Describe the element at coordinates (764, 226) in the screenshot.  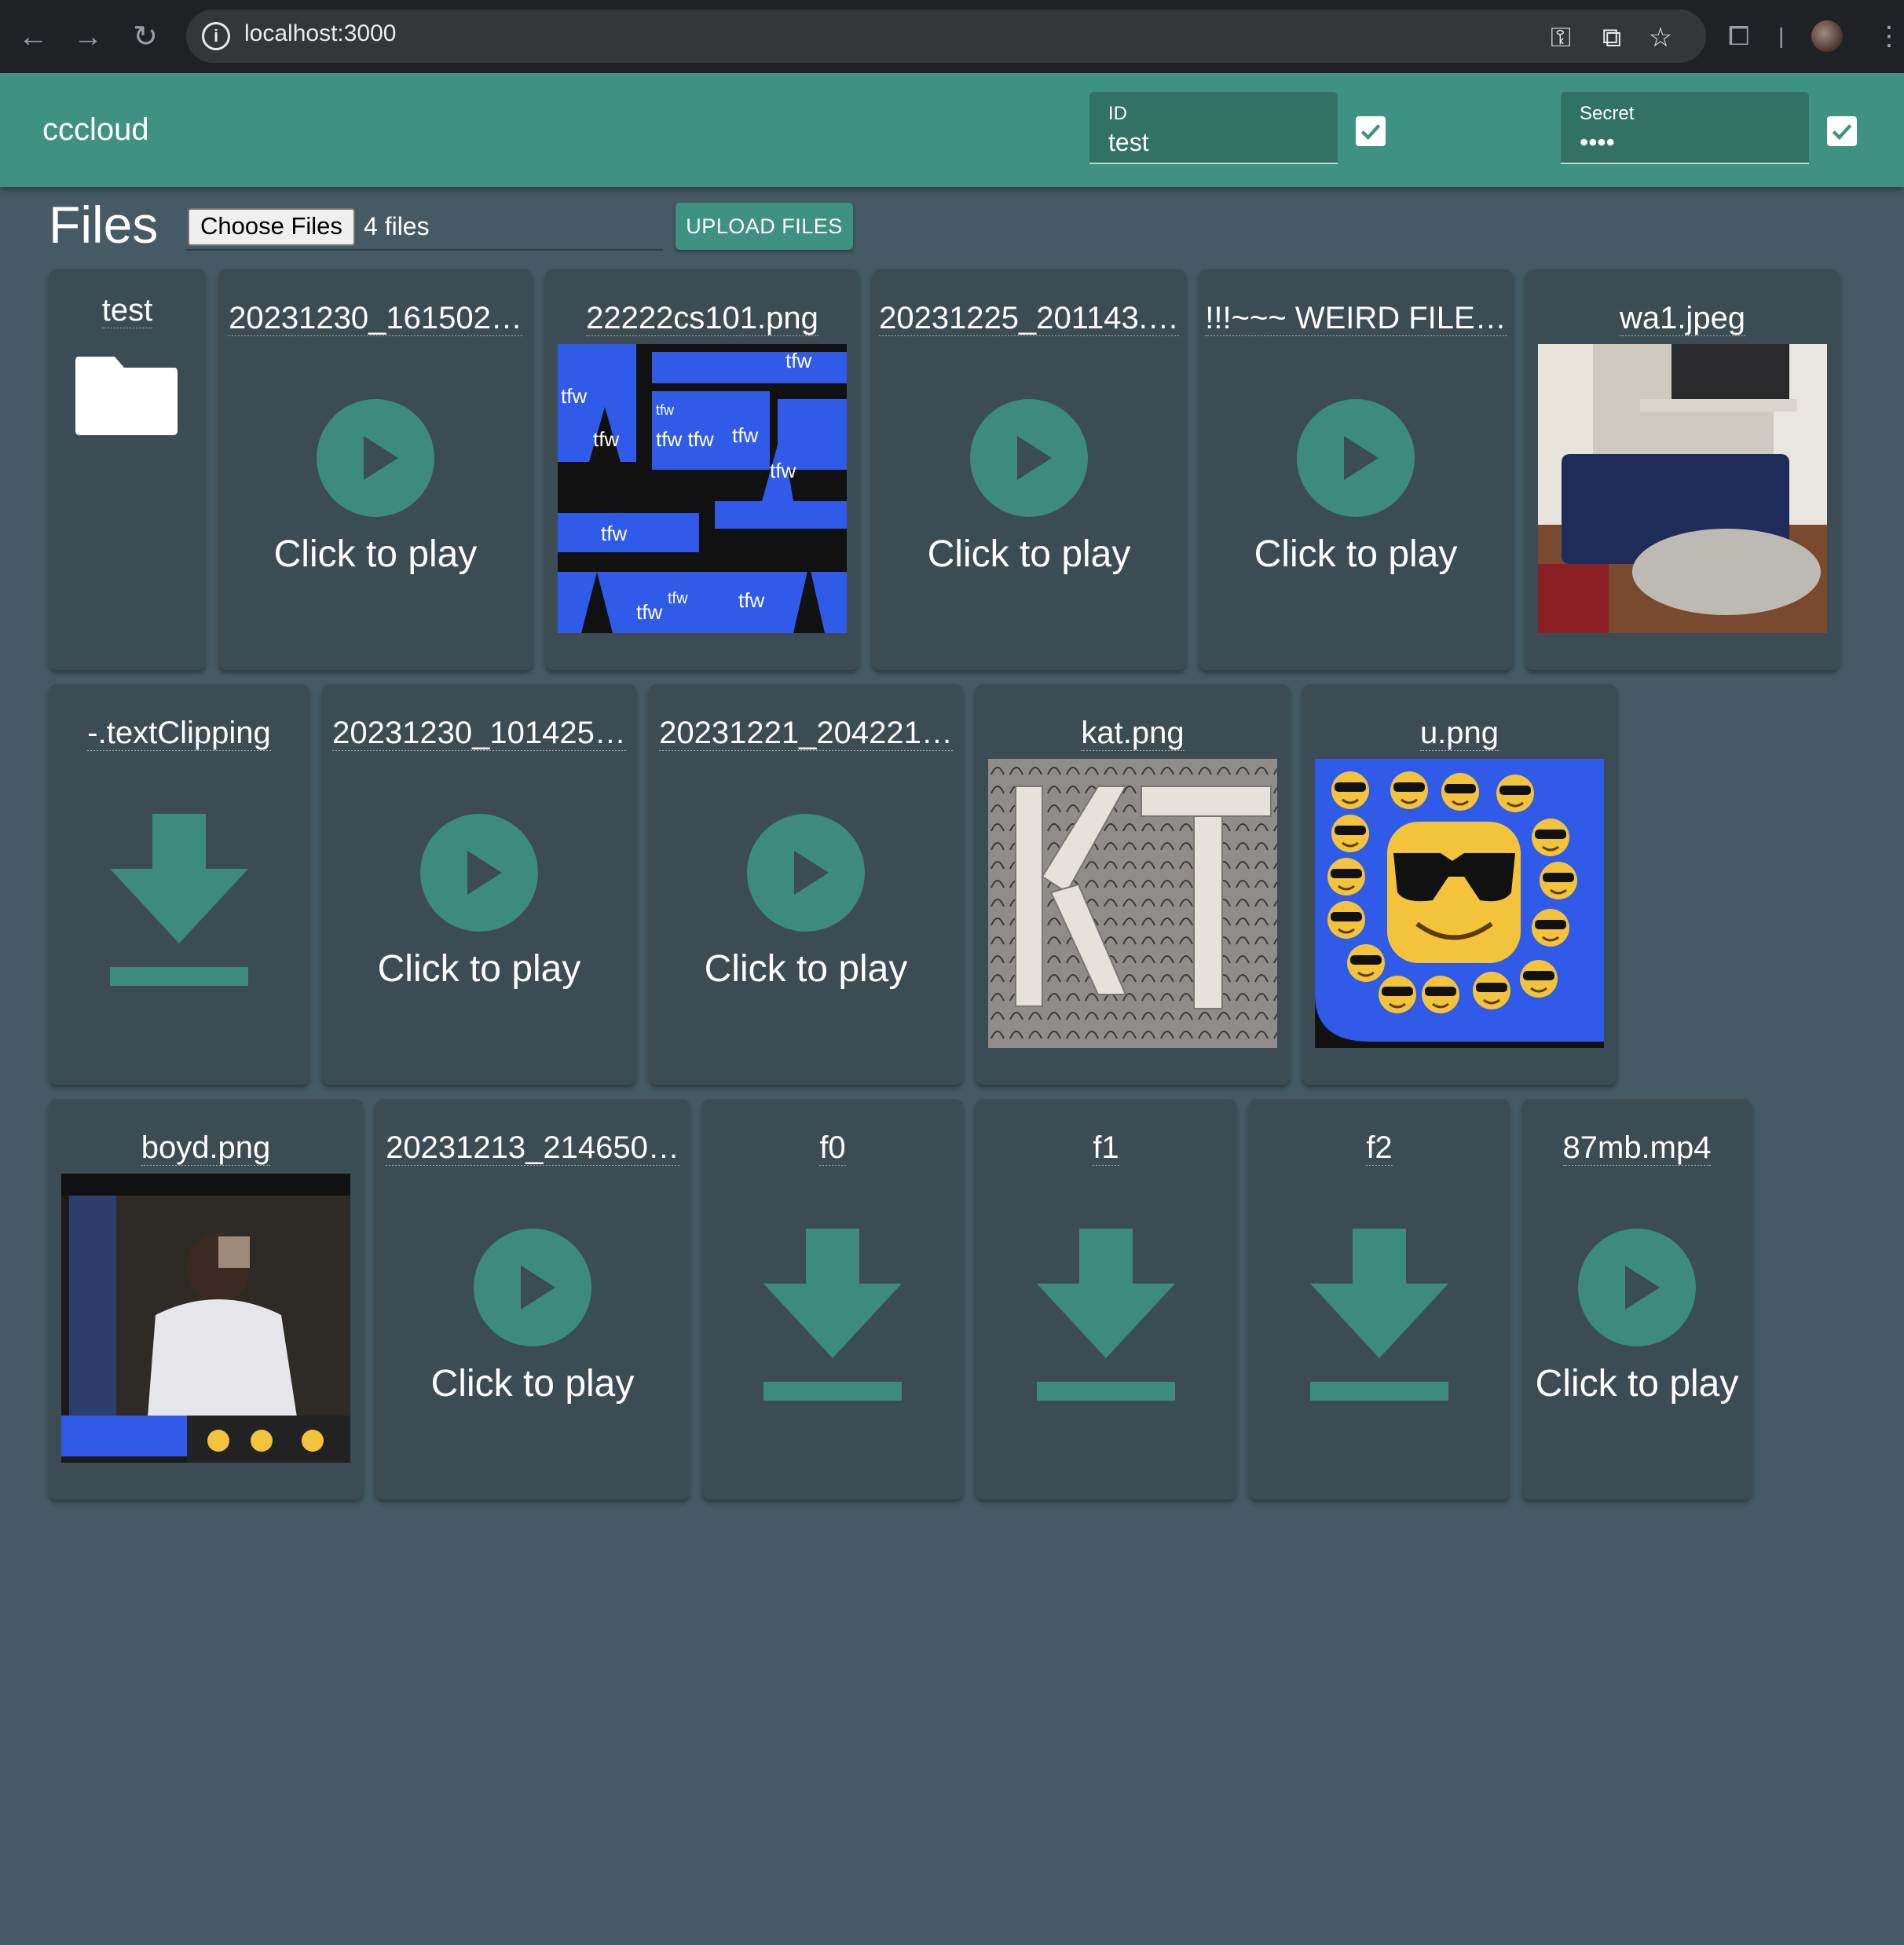
I see `upload-files-button: UPLOAD FILES` at that location.